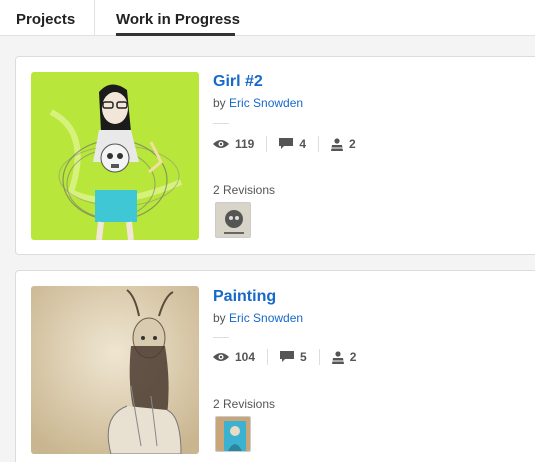 This screenshot has height=462, width=535. I want to click on stats-row: 104 5 2, so click(284, 357).